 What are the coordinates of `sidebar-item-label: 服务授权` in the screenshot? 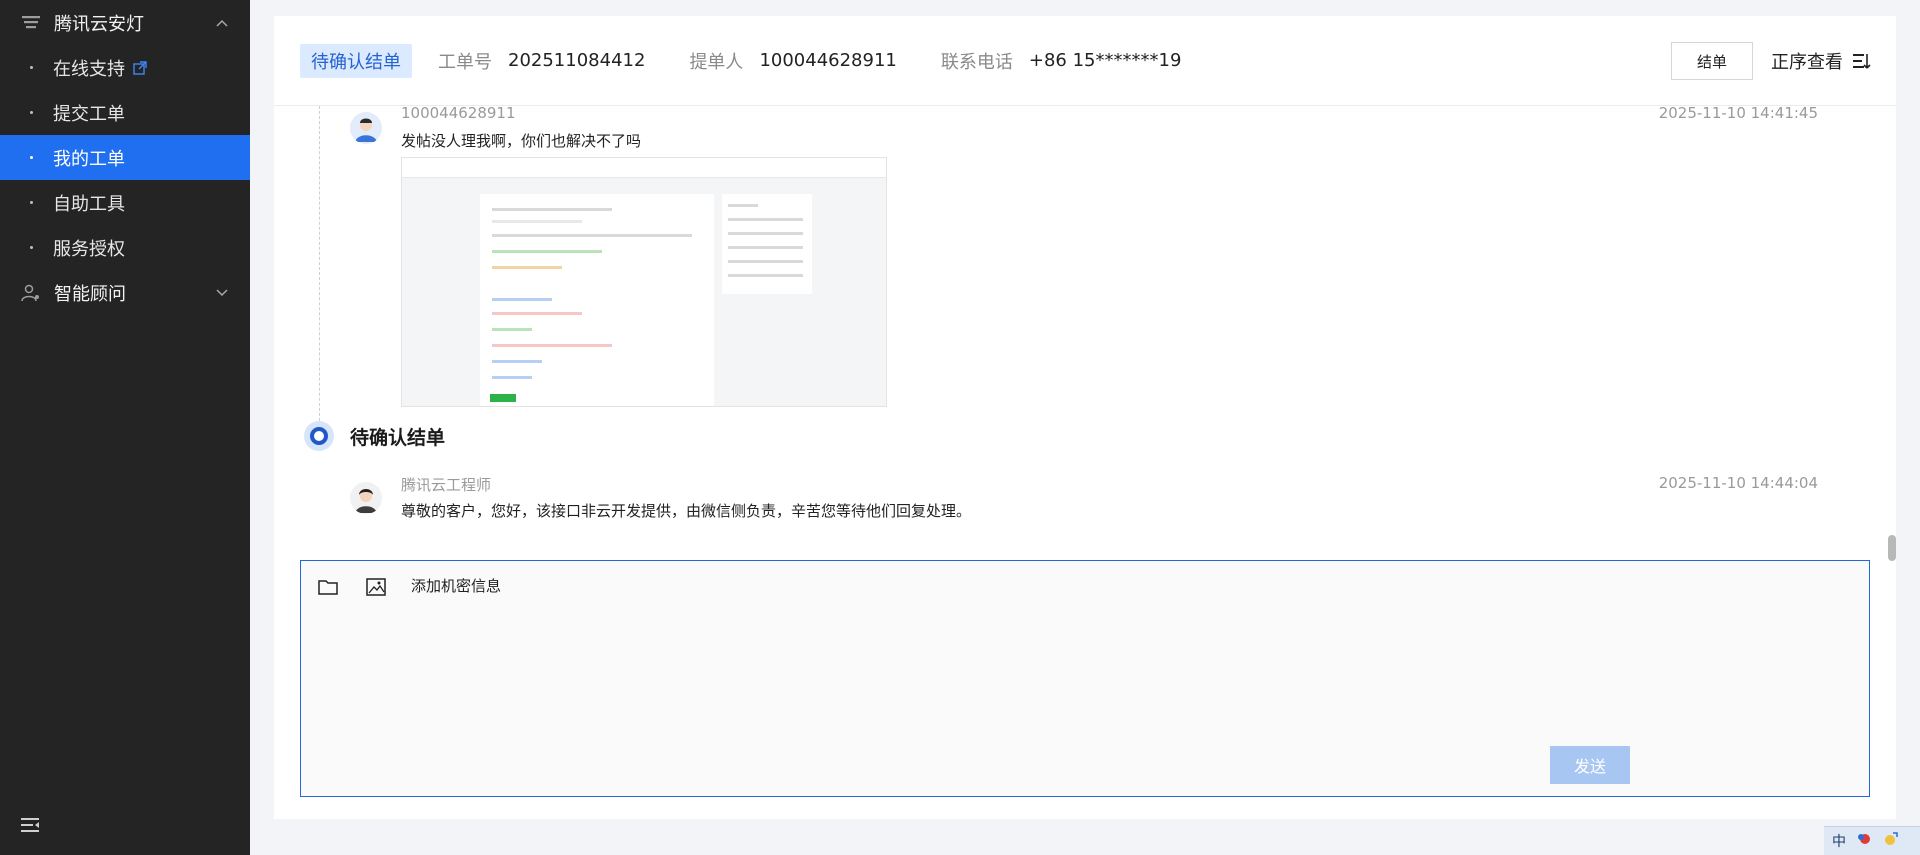 It's located at (89, 249).